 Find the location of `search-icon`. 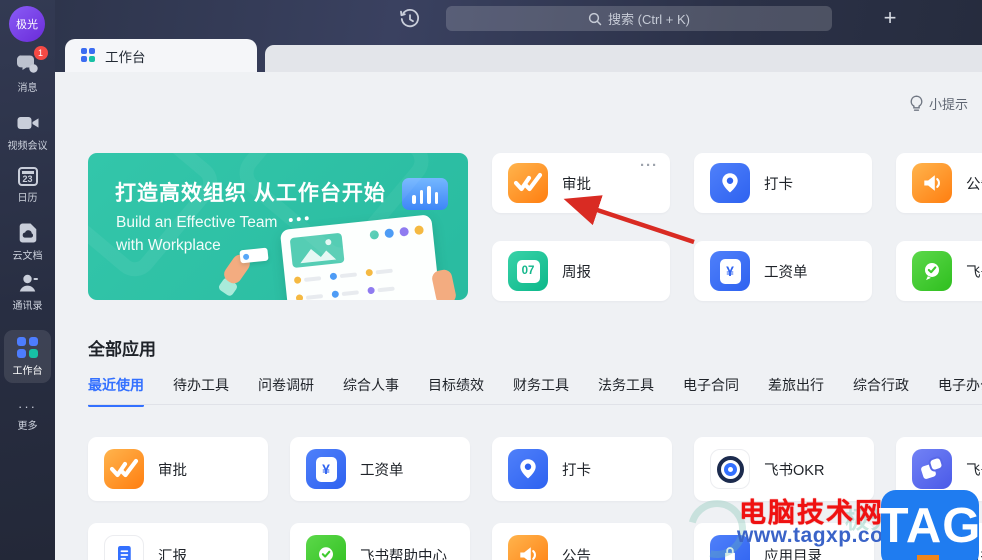

search-icon is located at coordinates (595, 18).